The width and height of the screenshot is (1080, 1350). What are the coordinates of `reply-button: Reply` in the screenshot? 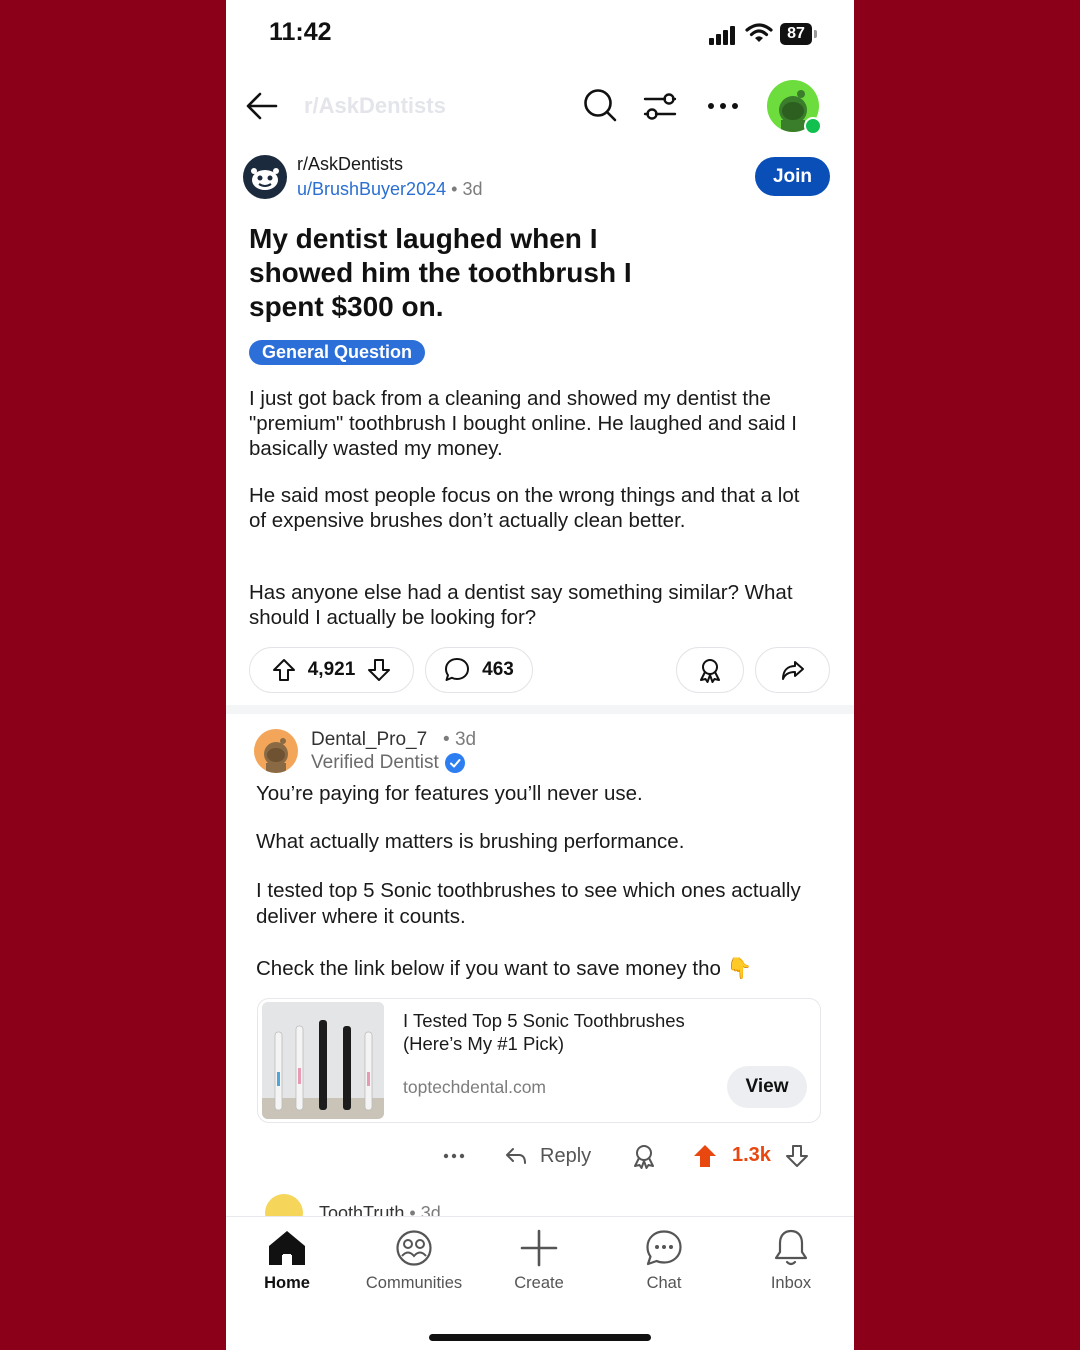 It's located at (547, 1156).